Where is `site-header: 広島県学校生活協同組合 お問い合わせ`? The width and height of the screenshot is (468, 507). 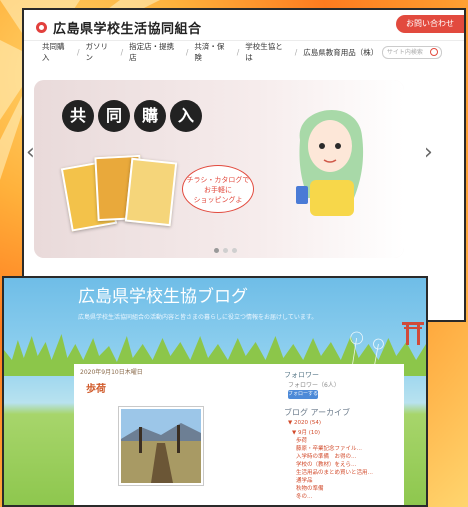
site-header: 広島県学校生活協同組合 お問い合わせ is located at coordinates (244, 25).